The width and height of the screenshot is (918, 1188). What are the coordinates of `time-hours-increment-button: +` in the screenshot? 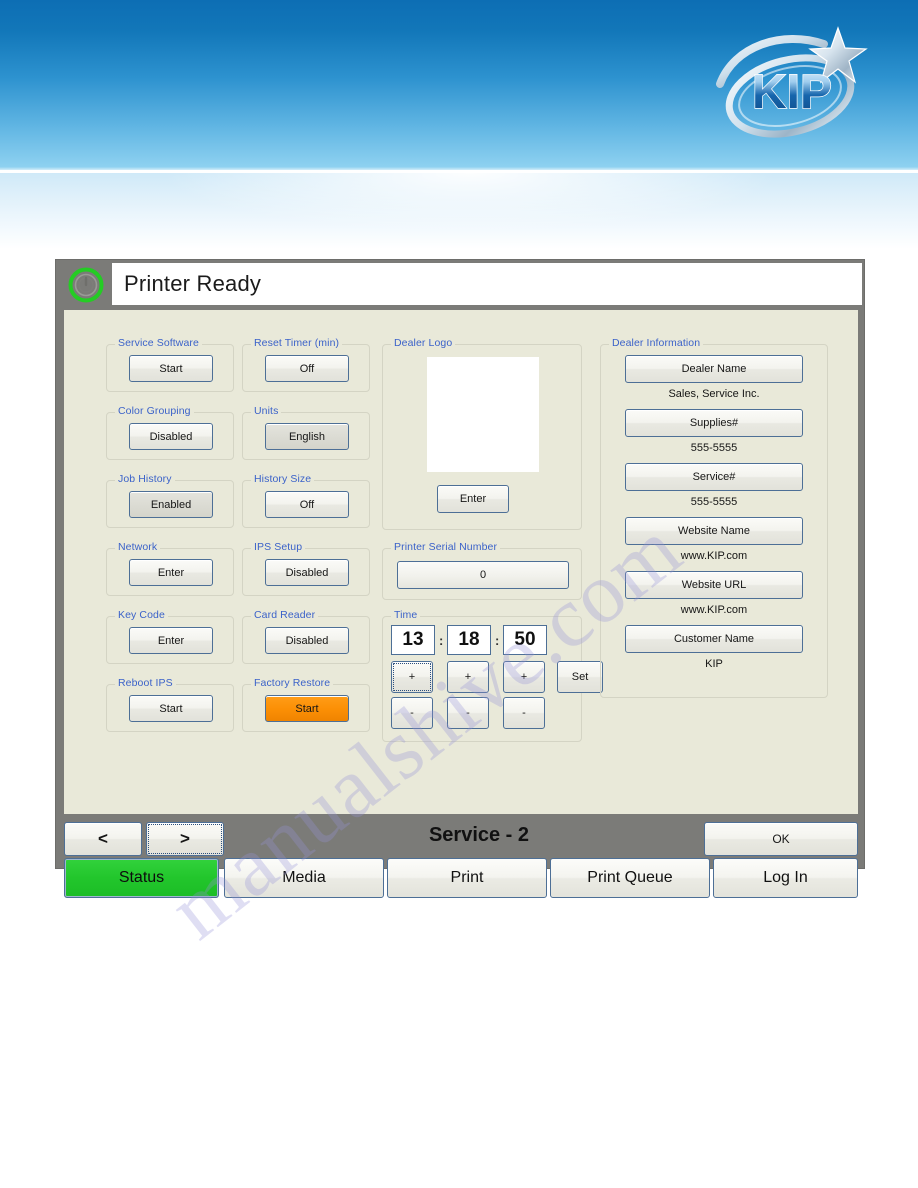 It's located at (412, 677).